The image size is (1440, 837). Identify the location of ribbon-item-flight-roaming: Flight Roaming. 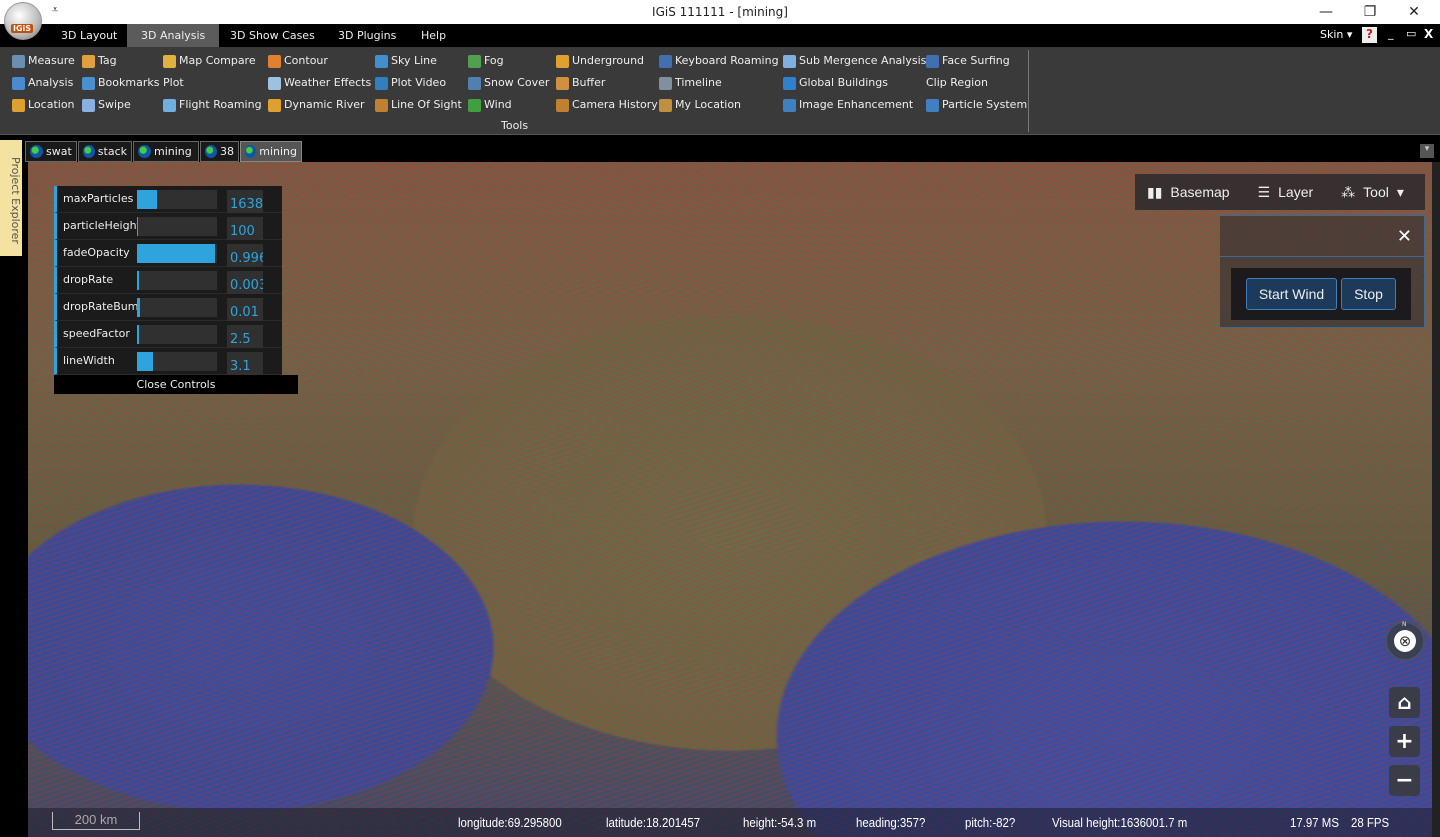
(212, 105).